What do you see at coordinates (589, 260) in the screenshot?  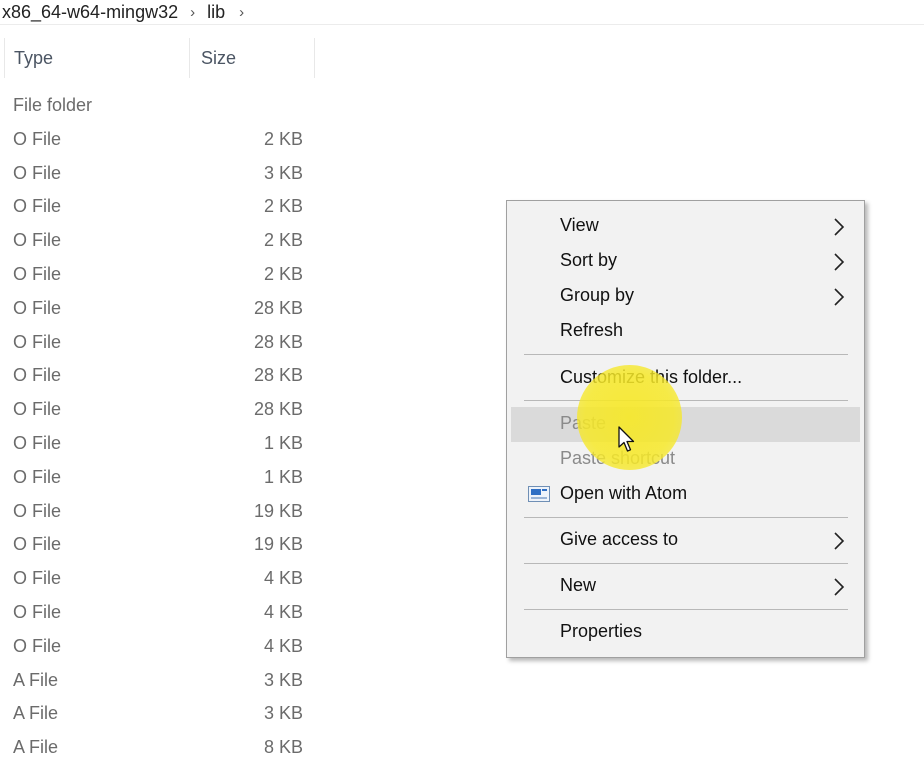 I see `menu-item-label: Sort by` at bounding box center [589, 260].